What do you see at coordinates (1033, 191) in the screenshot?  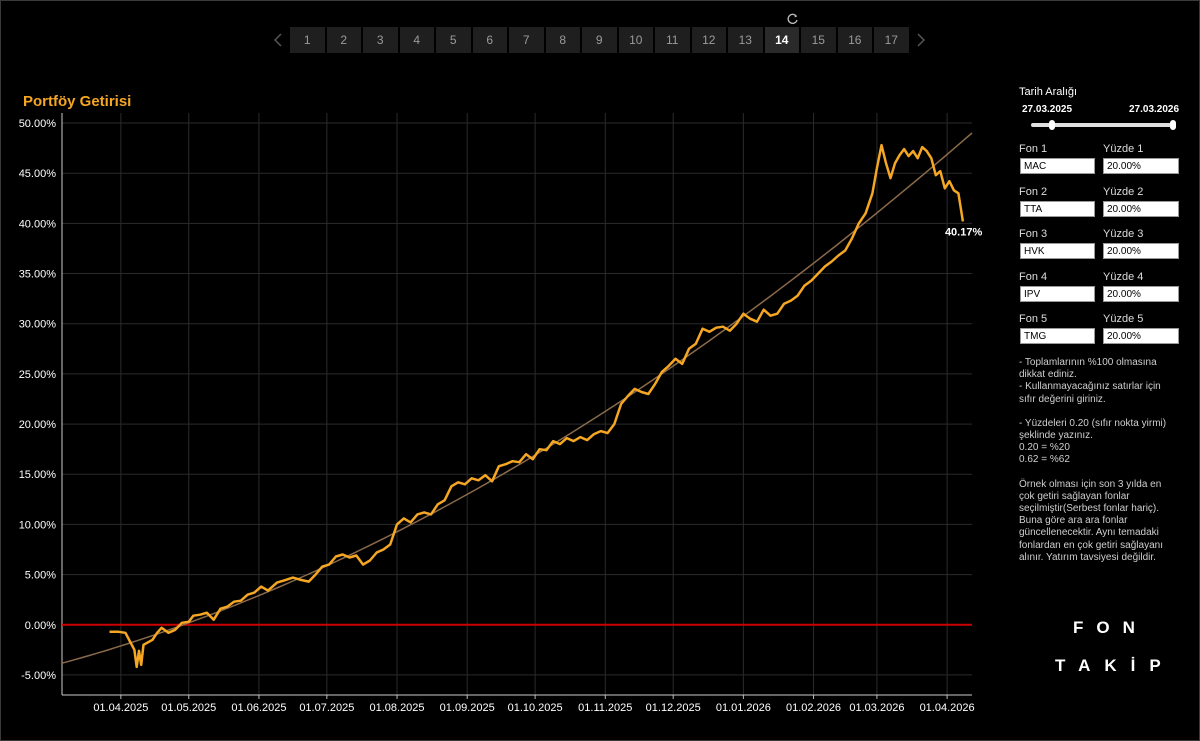 I see `fund-label: Fon 2` at bounding box center [1033, 191].